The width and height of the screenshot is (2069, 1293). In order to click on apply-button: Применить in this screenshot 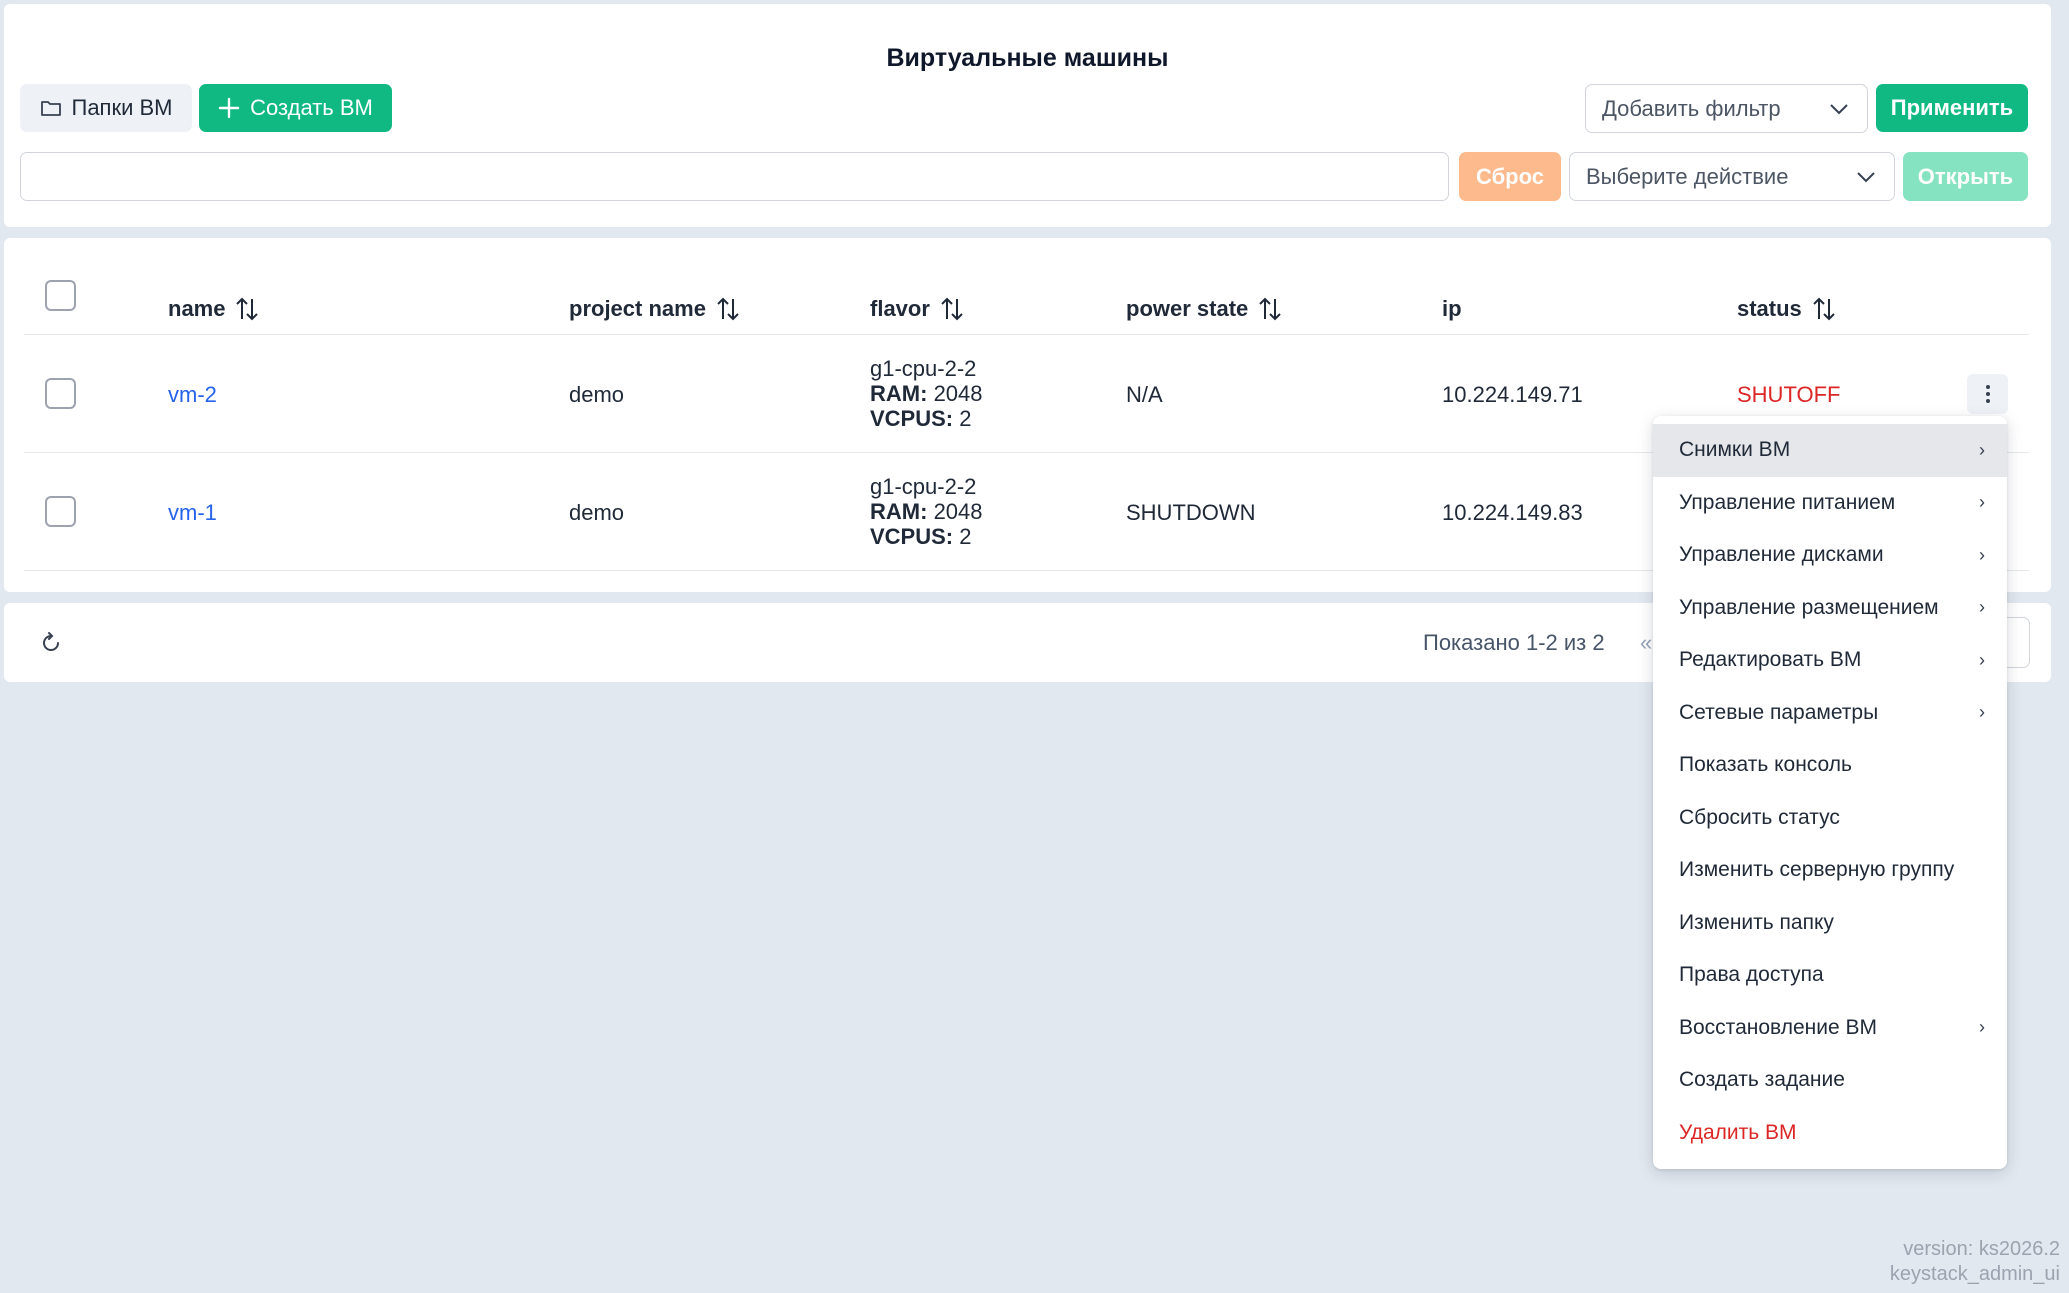, I will do `click(1952, 108)`.